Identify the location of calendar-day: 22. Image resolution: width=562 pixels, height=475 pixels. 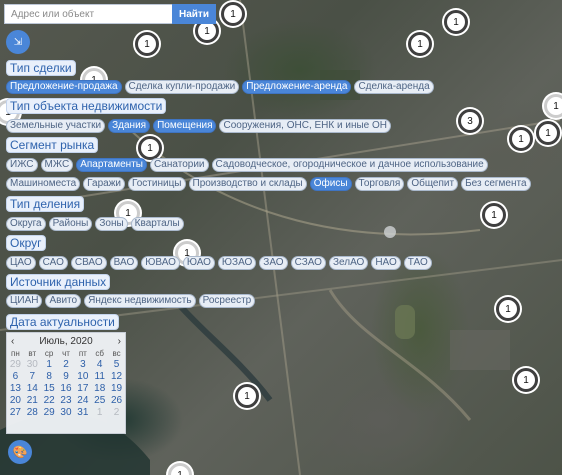
(49, 400).